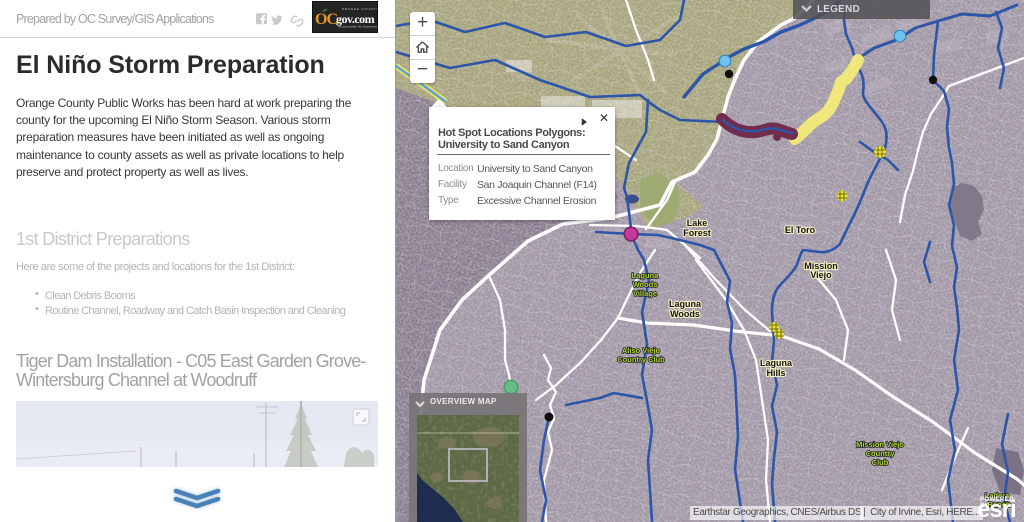 The image size is (1024, 522). I want to click on svg-text: Forest, so click(697, 233).